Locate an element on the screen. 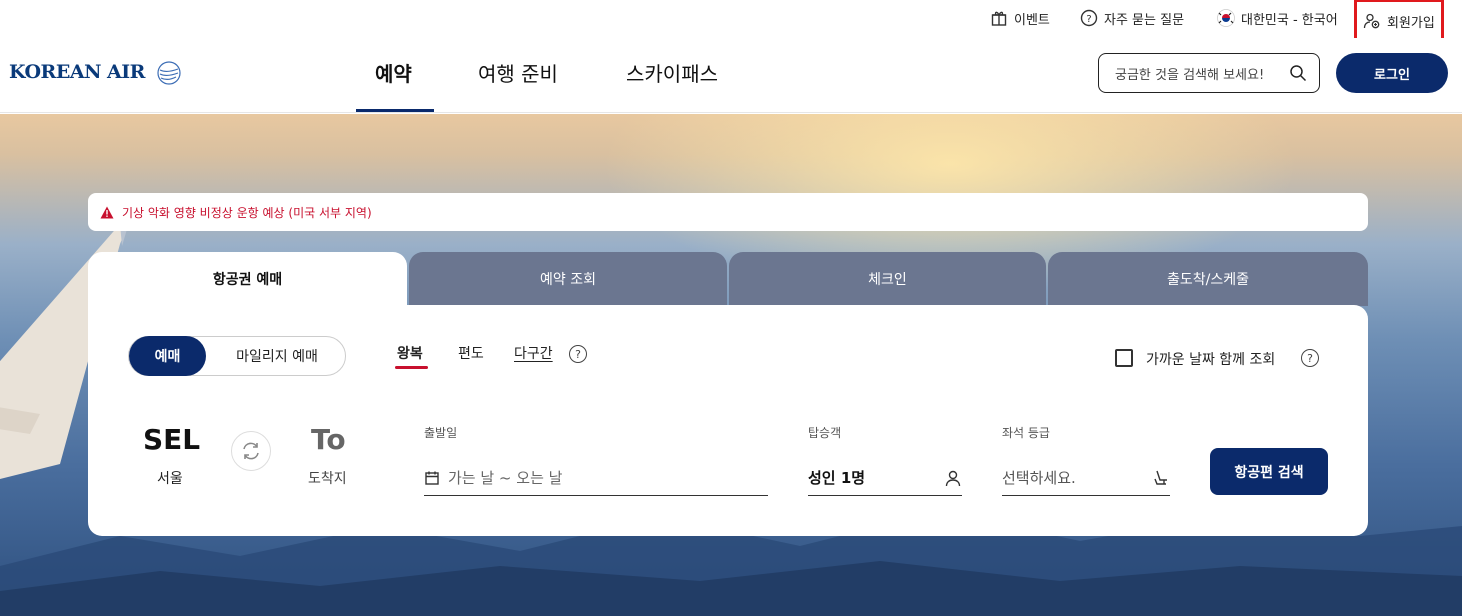  swap-route-button is located at coordinates (251, 451).